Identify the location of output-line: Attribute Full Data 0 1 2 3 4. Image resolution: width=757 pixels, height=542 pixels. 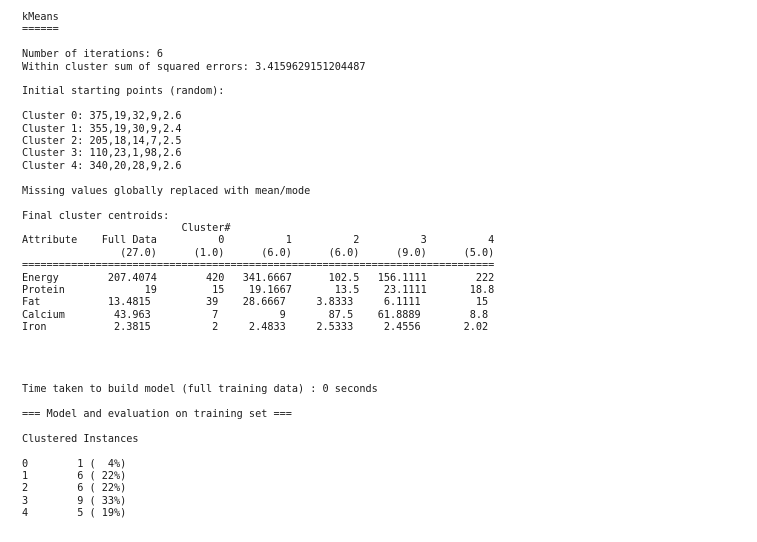
(258, 241).